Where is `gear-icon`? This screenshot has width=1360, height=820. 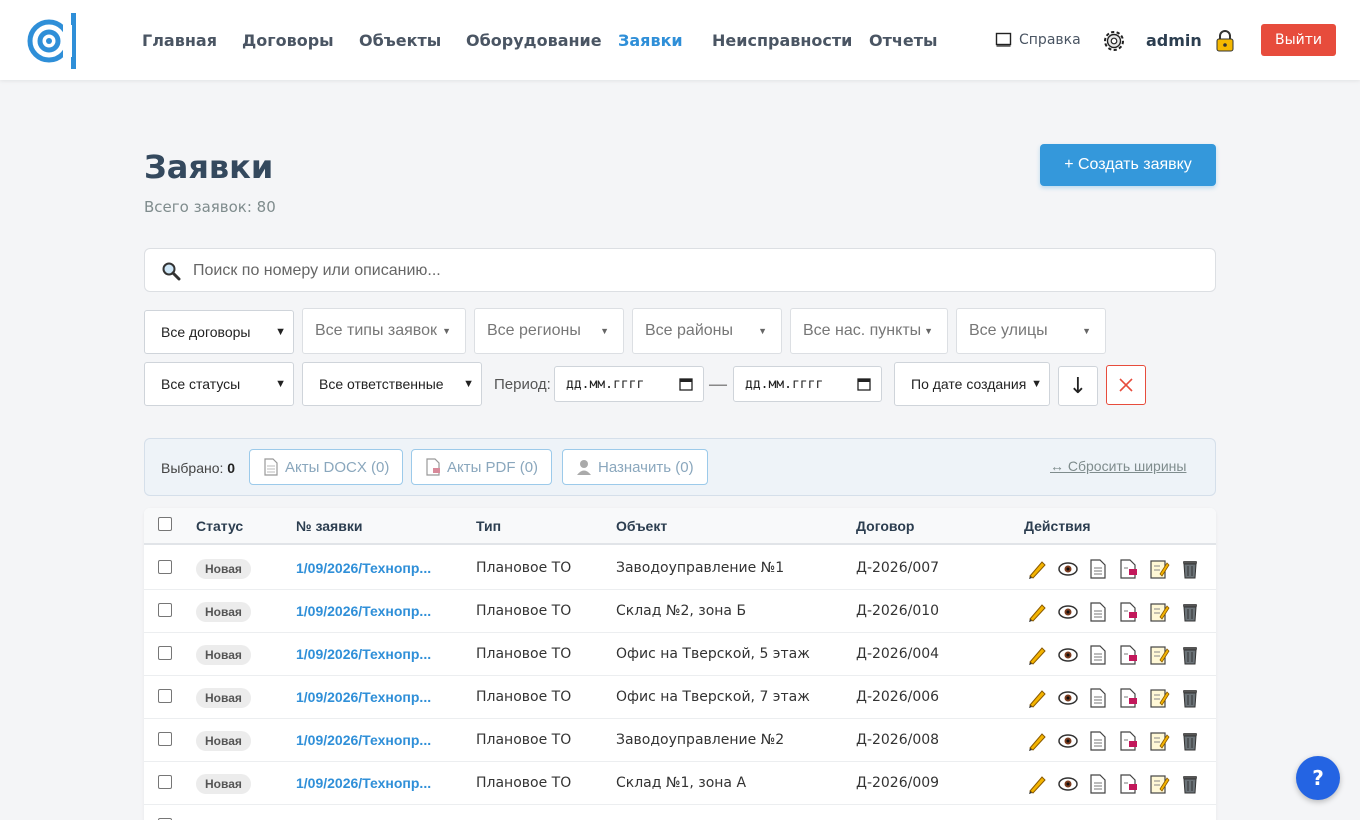
gear-icon is located at coordinates (1114, 41).